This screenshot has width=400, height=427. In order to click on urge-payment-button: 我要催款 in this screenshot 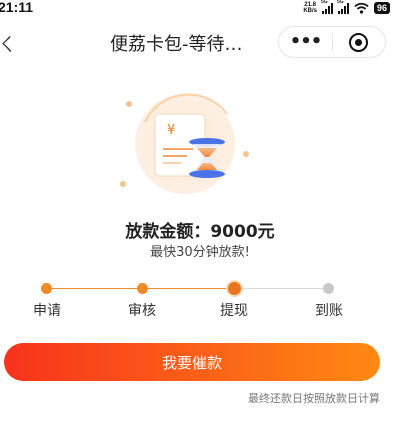, I will do `click(192, 362)`.